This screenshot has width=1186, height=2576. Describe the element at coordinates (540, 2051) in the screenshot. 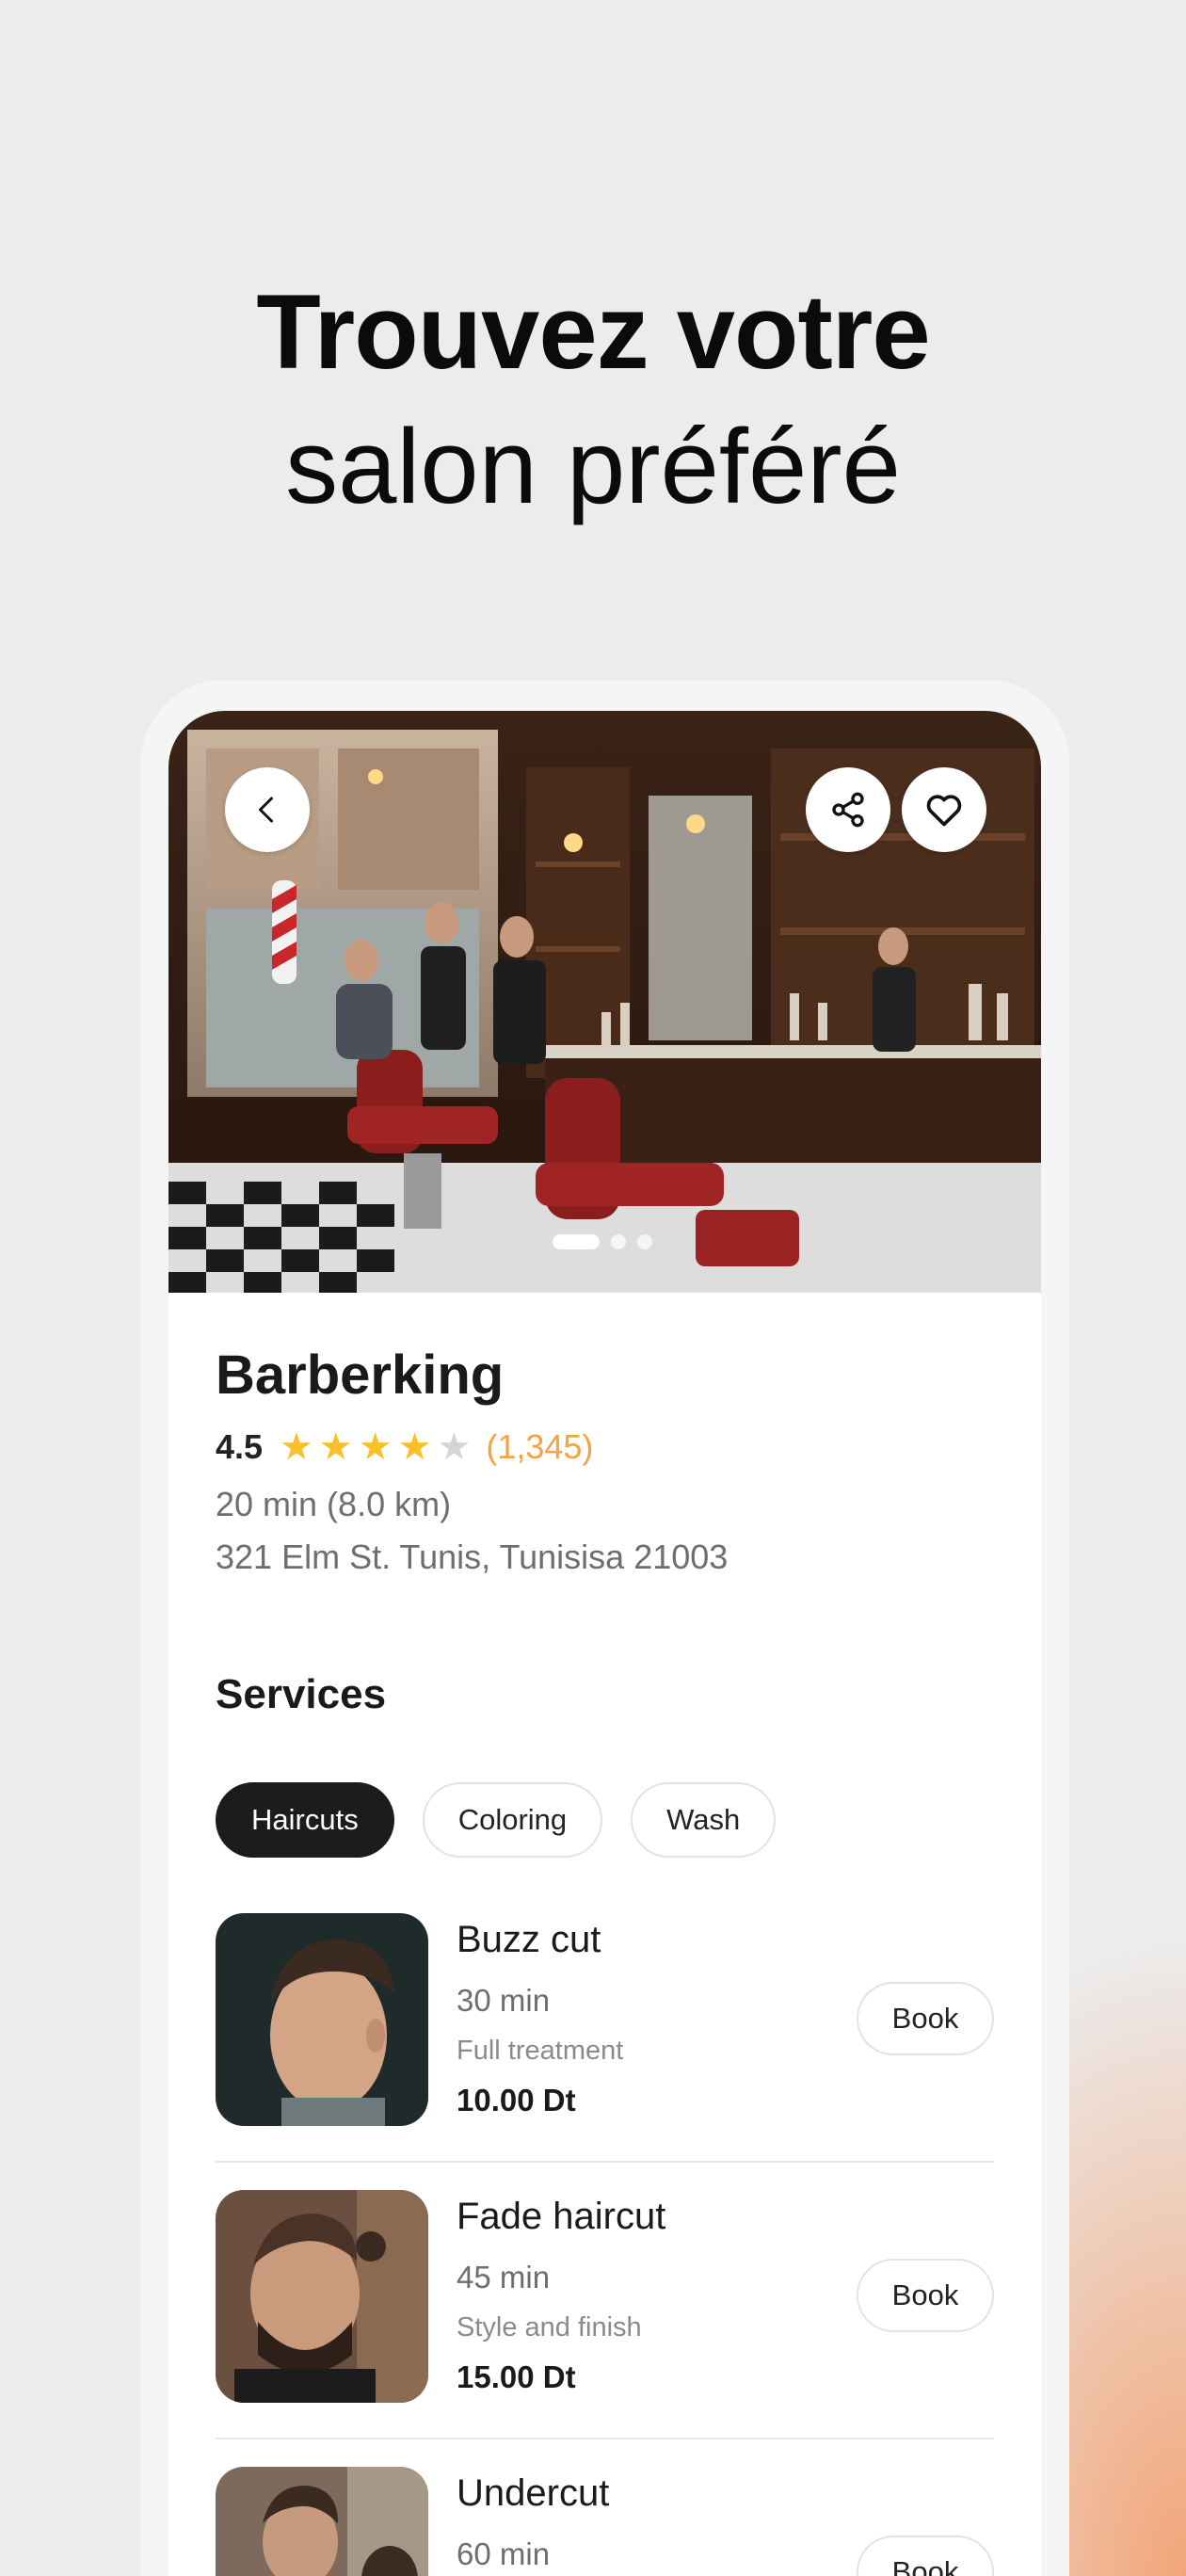

I see `service-description: Full treatment` at that location.